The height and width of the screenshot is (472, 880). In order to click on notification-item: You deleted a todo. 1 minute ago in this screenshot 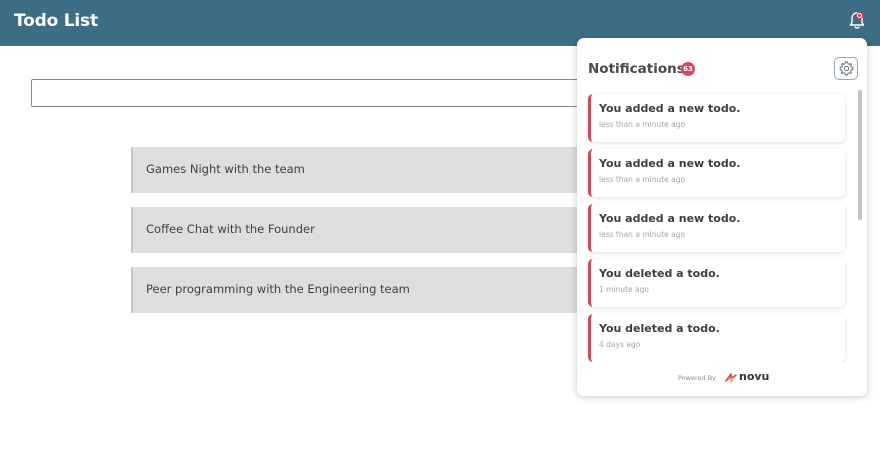, I will do `click(716, 283)`.